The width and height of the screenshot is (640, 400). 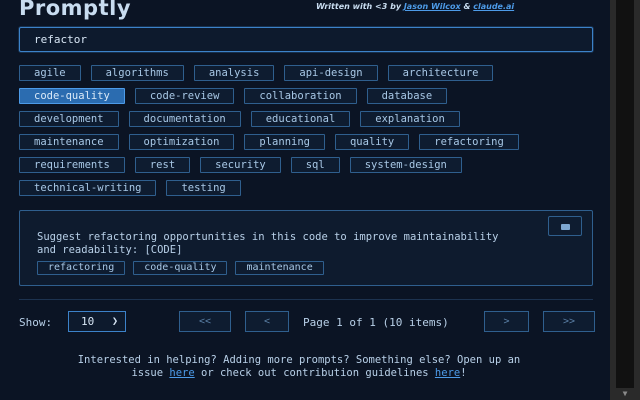 I want to click on prompt-tags: refactoring code-quality maintenance, so click(x=180, y=268).